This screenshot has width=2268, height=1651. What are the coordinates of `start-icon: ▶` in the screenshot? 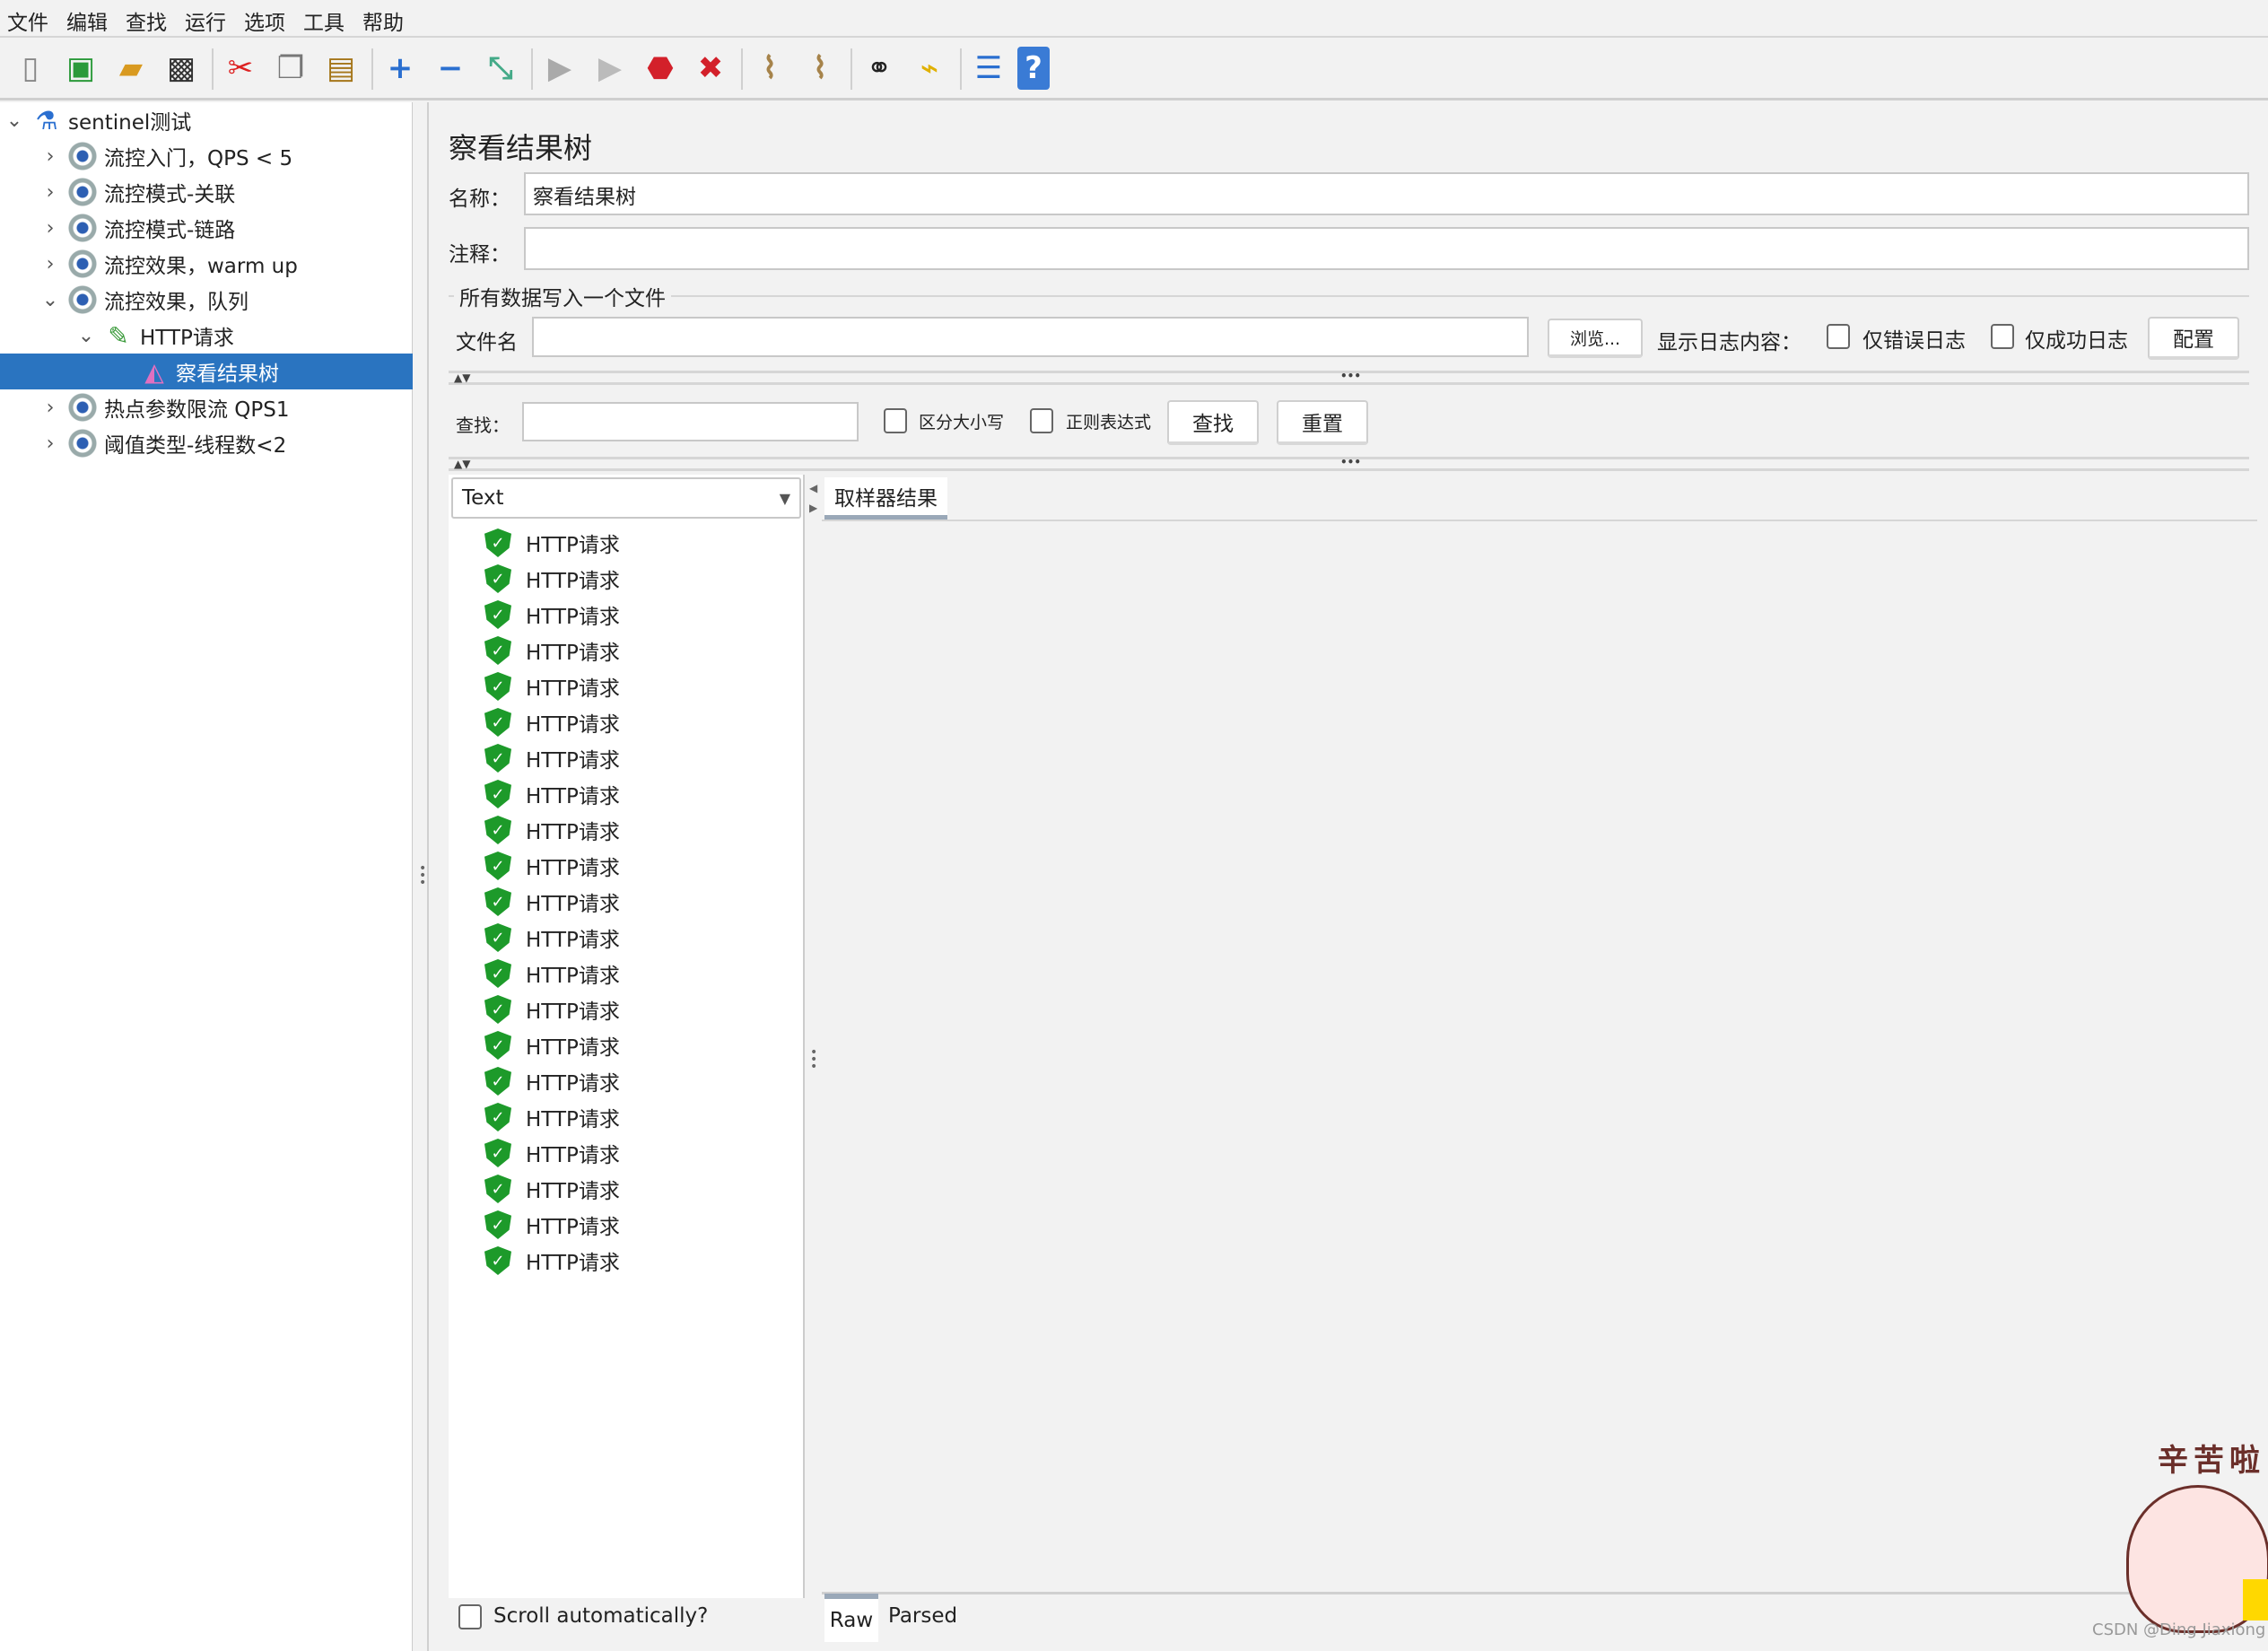 It's located at (559, 68).